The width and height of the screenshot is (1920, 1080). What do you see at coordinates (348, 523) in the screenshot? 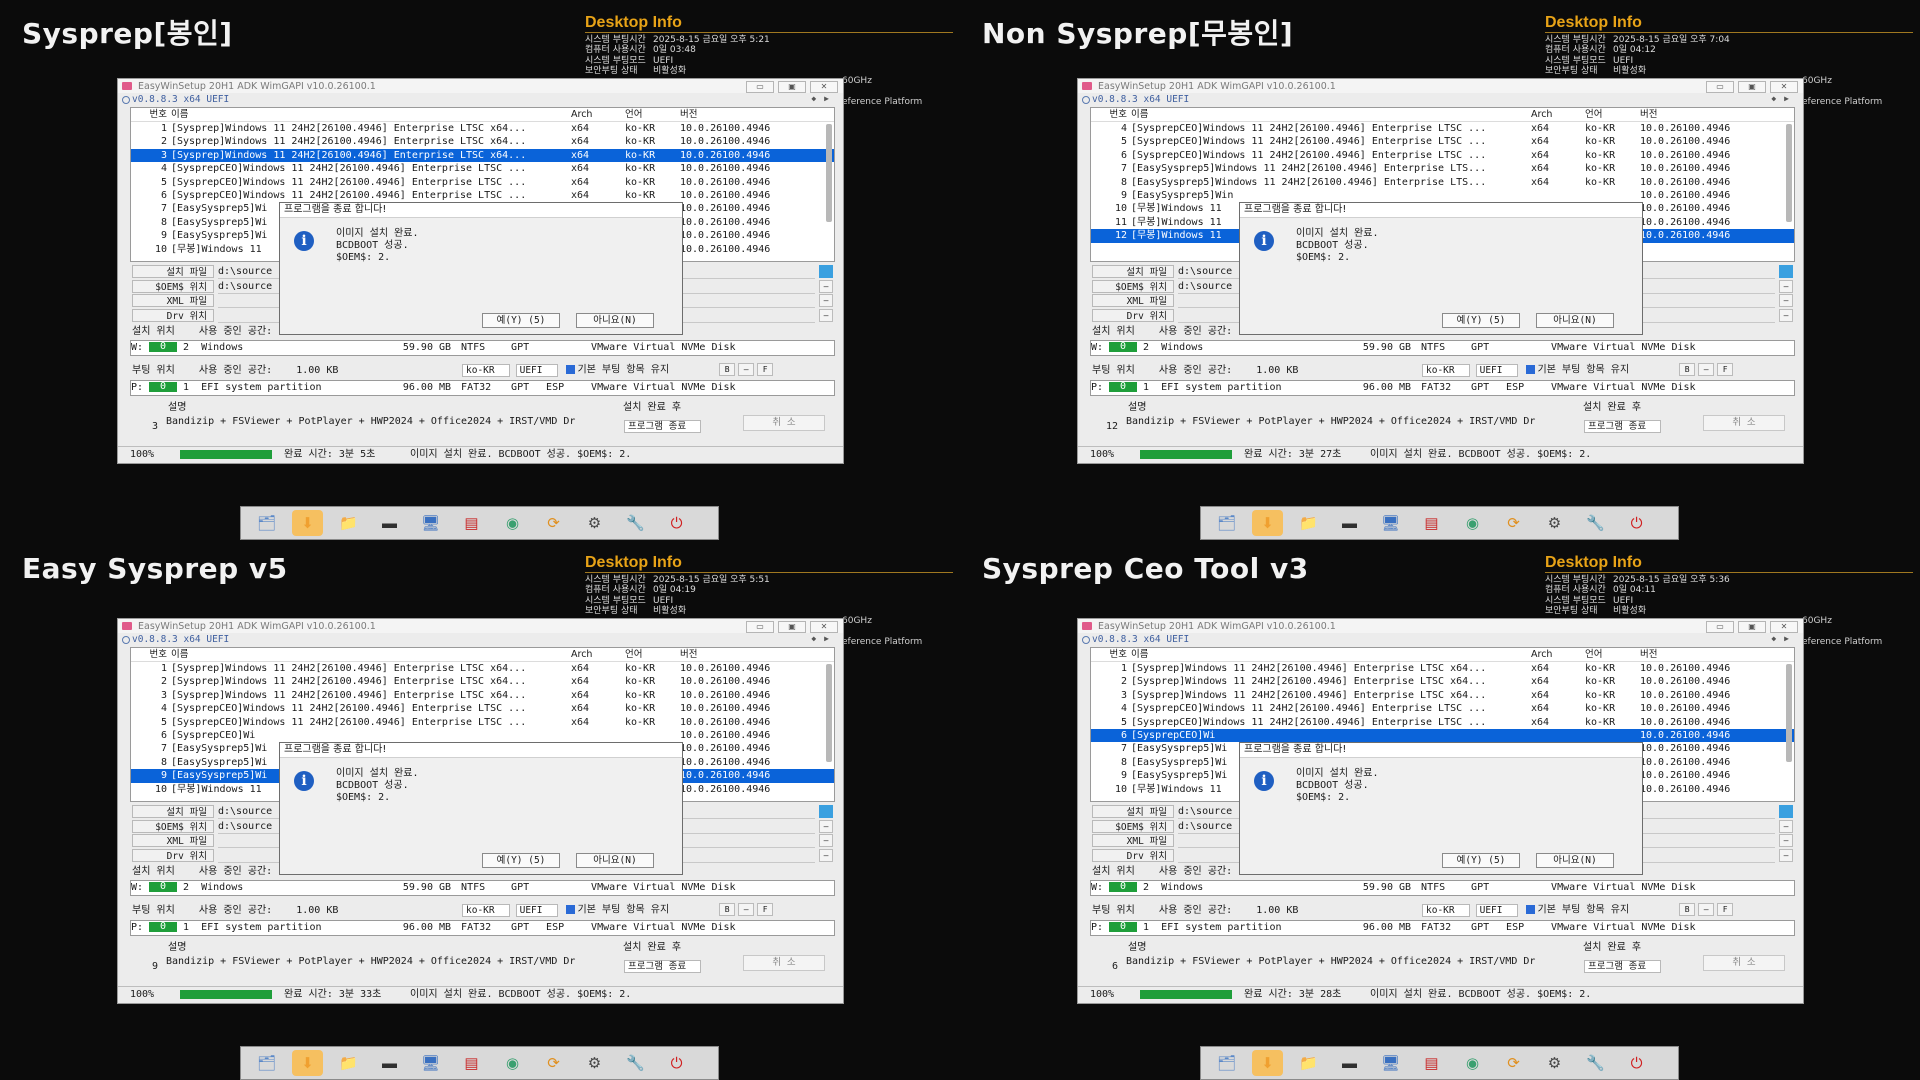
I see `folder-icon: 📁` at bounding box center [348, 523].